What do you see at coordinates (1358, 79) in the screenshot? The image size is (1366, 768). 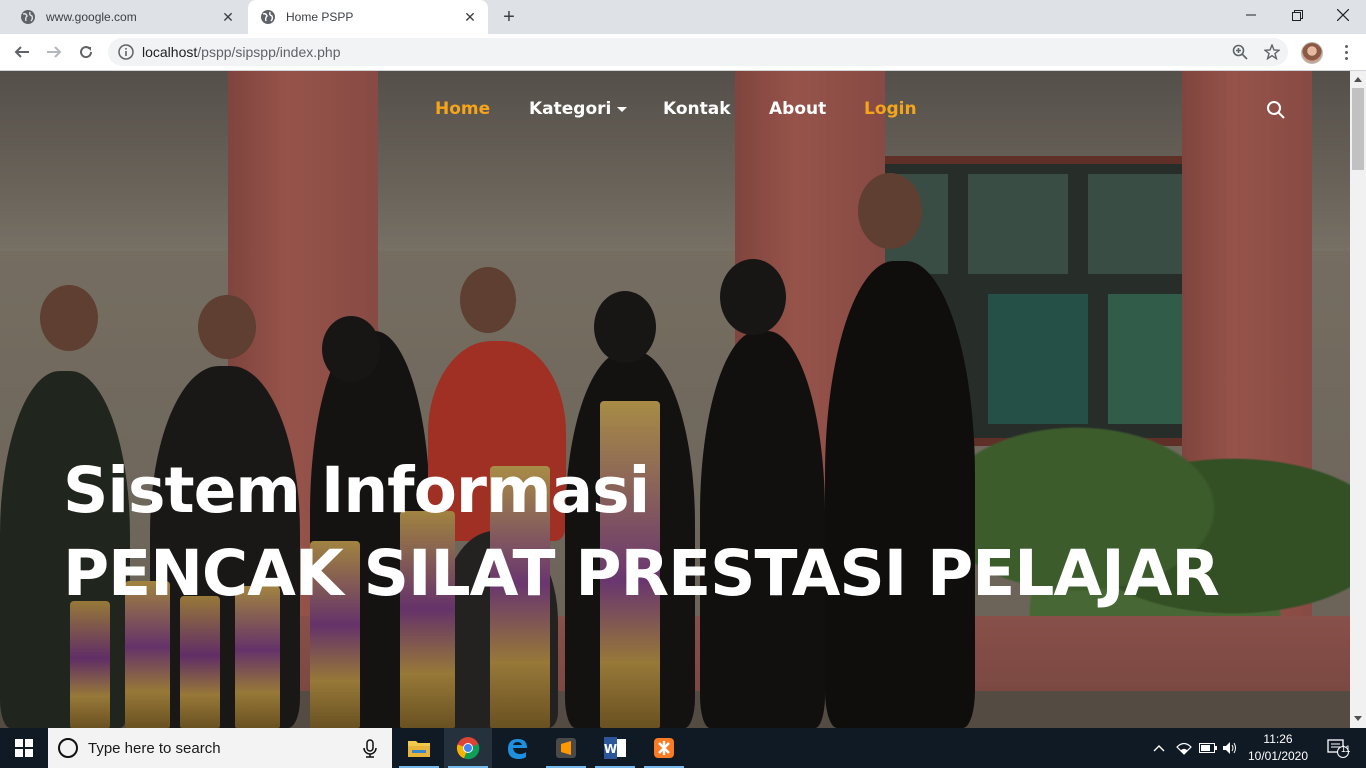 I see `scroll-up-arrow-icon` at bounding box center [1358, 79].